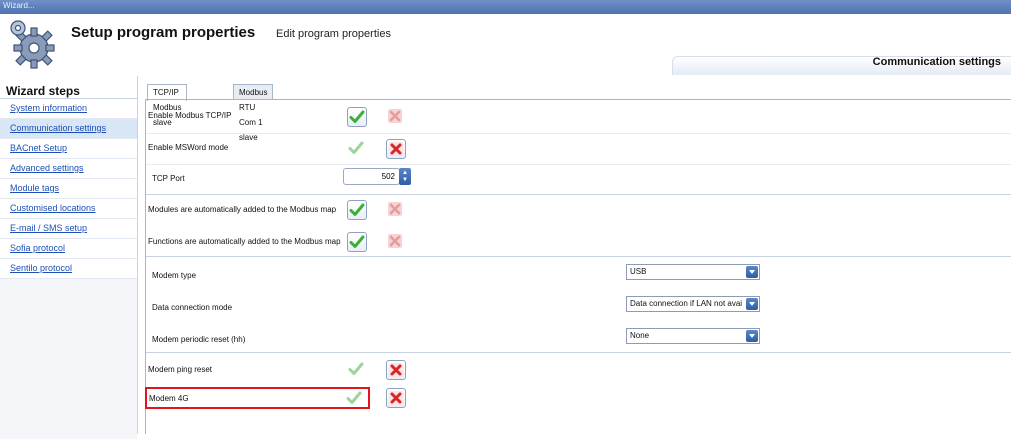 The image size is (1011, 439). What do you see at coordinates (68, 359) in the screenshot?
I see `sidebar-empty-area` at bounding box center [68, 359].